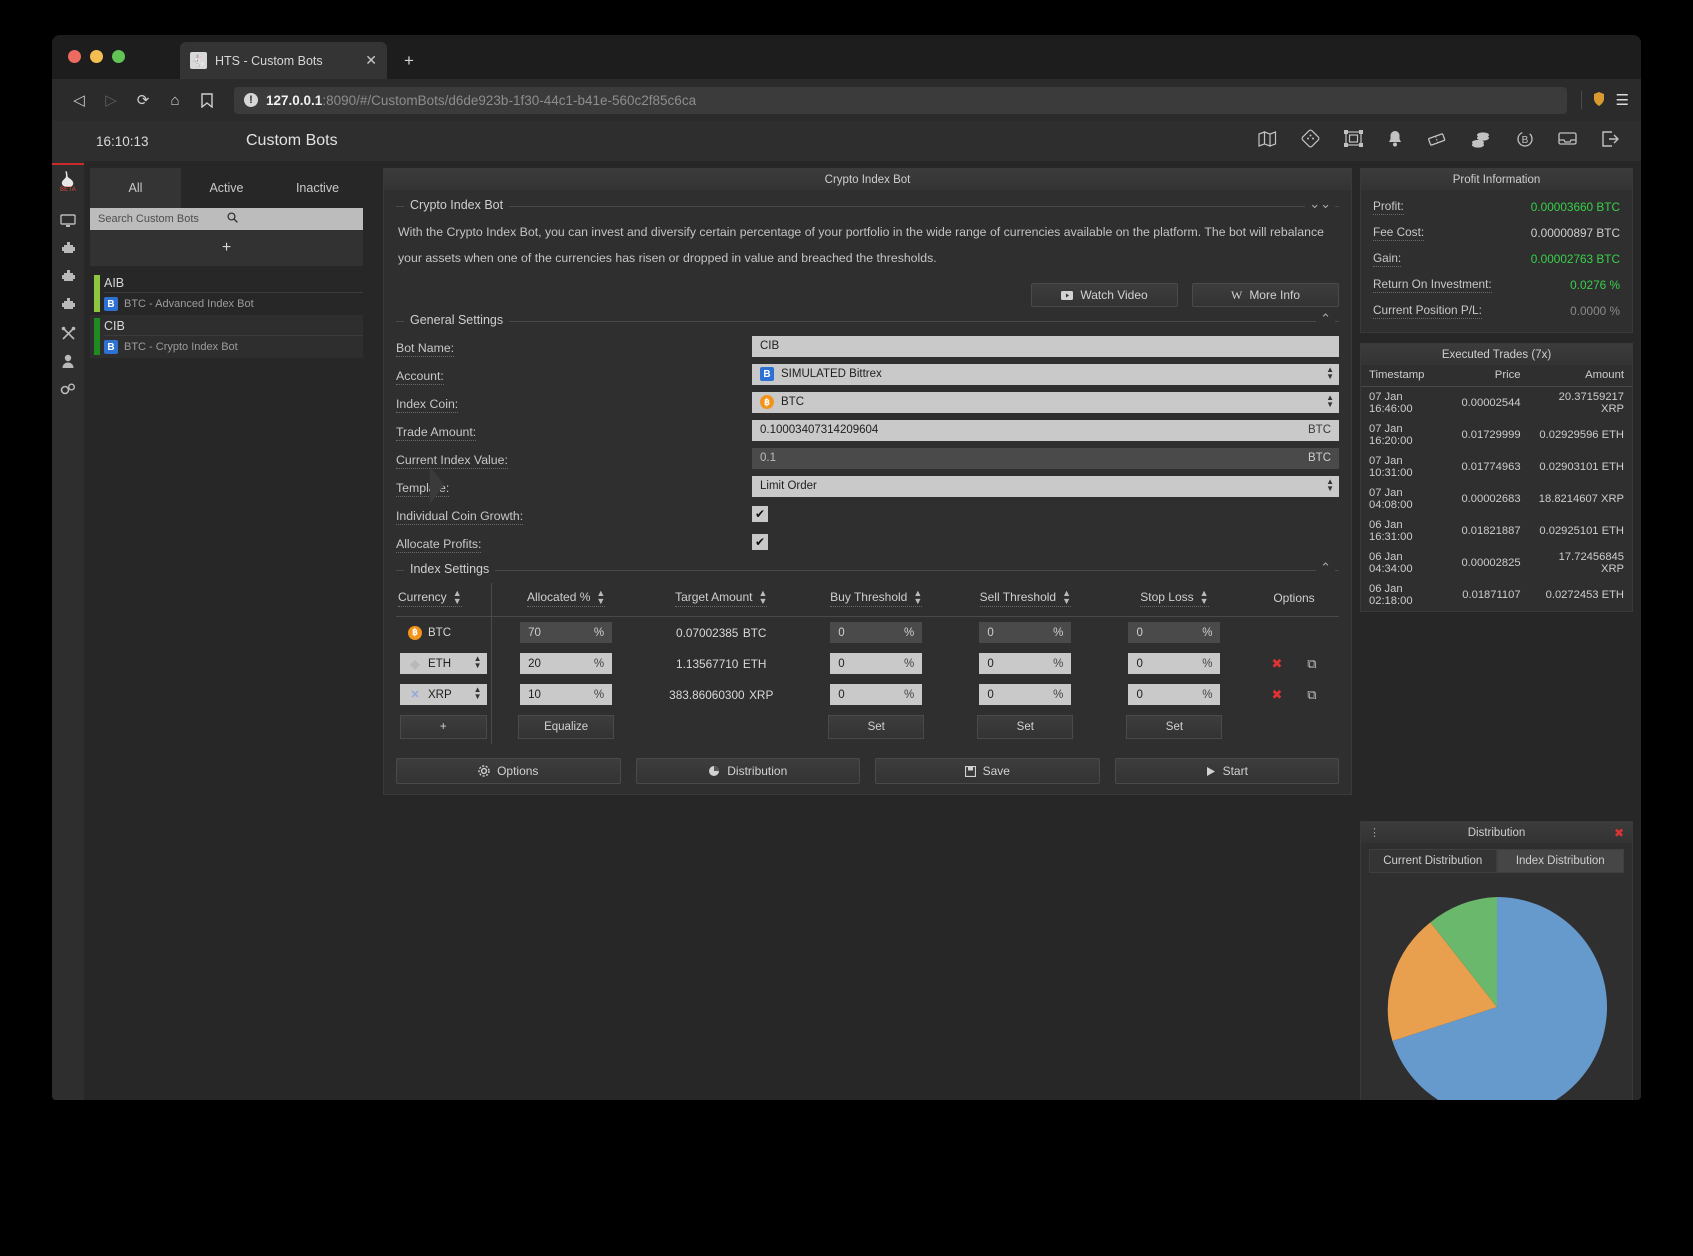  I want to click on set-buy-threshold-button: Set, so click(876, 727).